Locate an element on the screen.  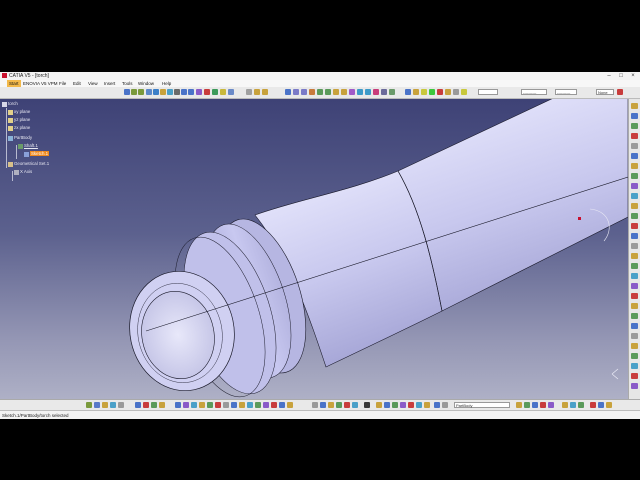
pattern-icon is located at coordinates (408, 92).